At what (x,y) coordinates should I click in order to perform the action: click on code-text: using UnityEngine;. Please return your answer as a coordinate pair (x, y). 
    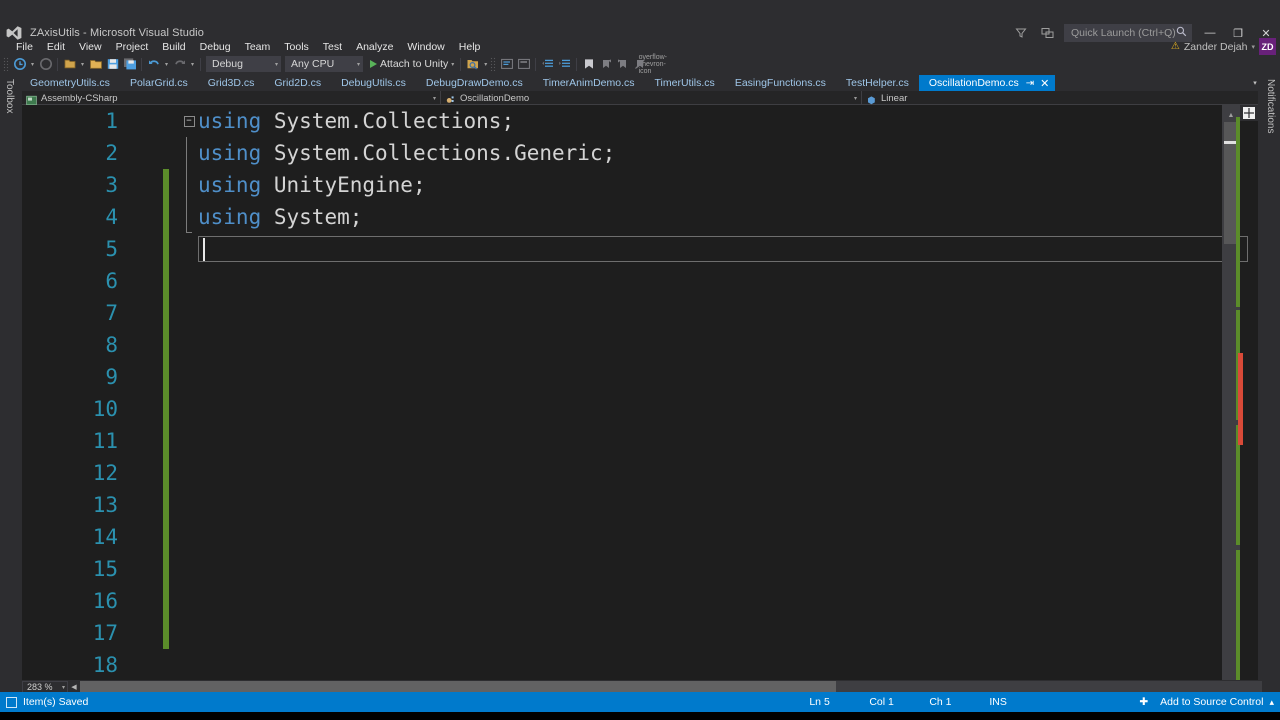
    Looking at the image, I should click on (312, 185).